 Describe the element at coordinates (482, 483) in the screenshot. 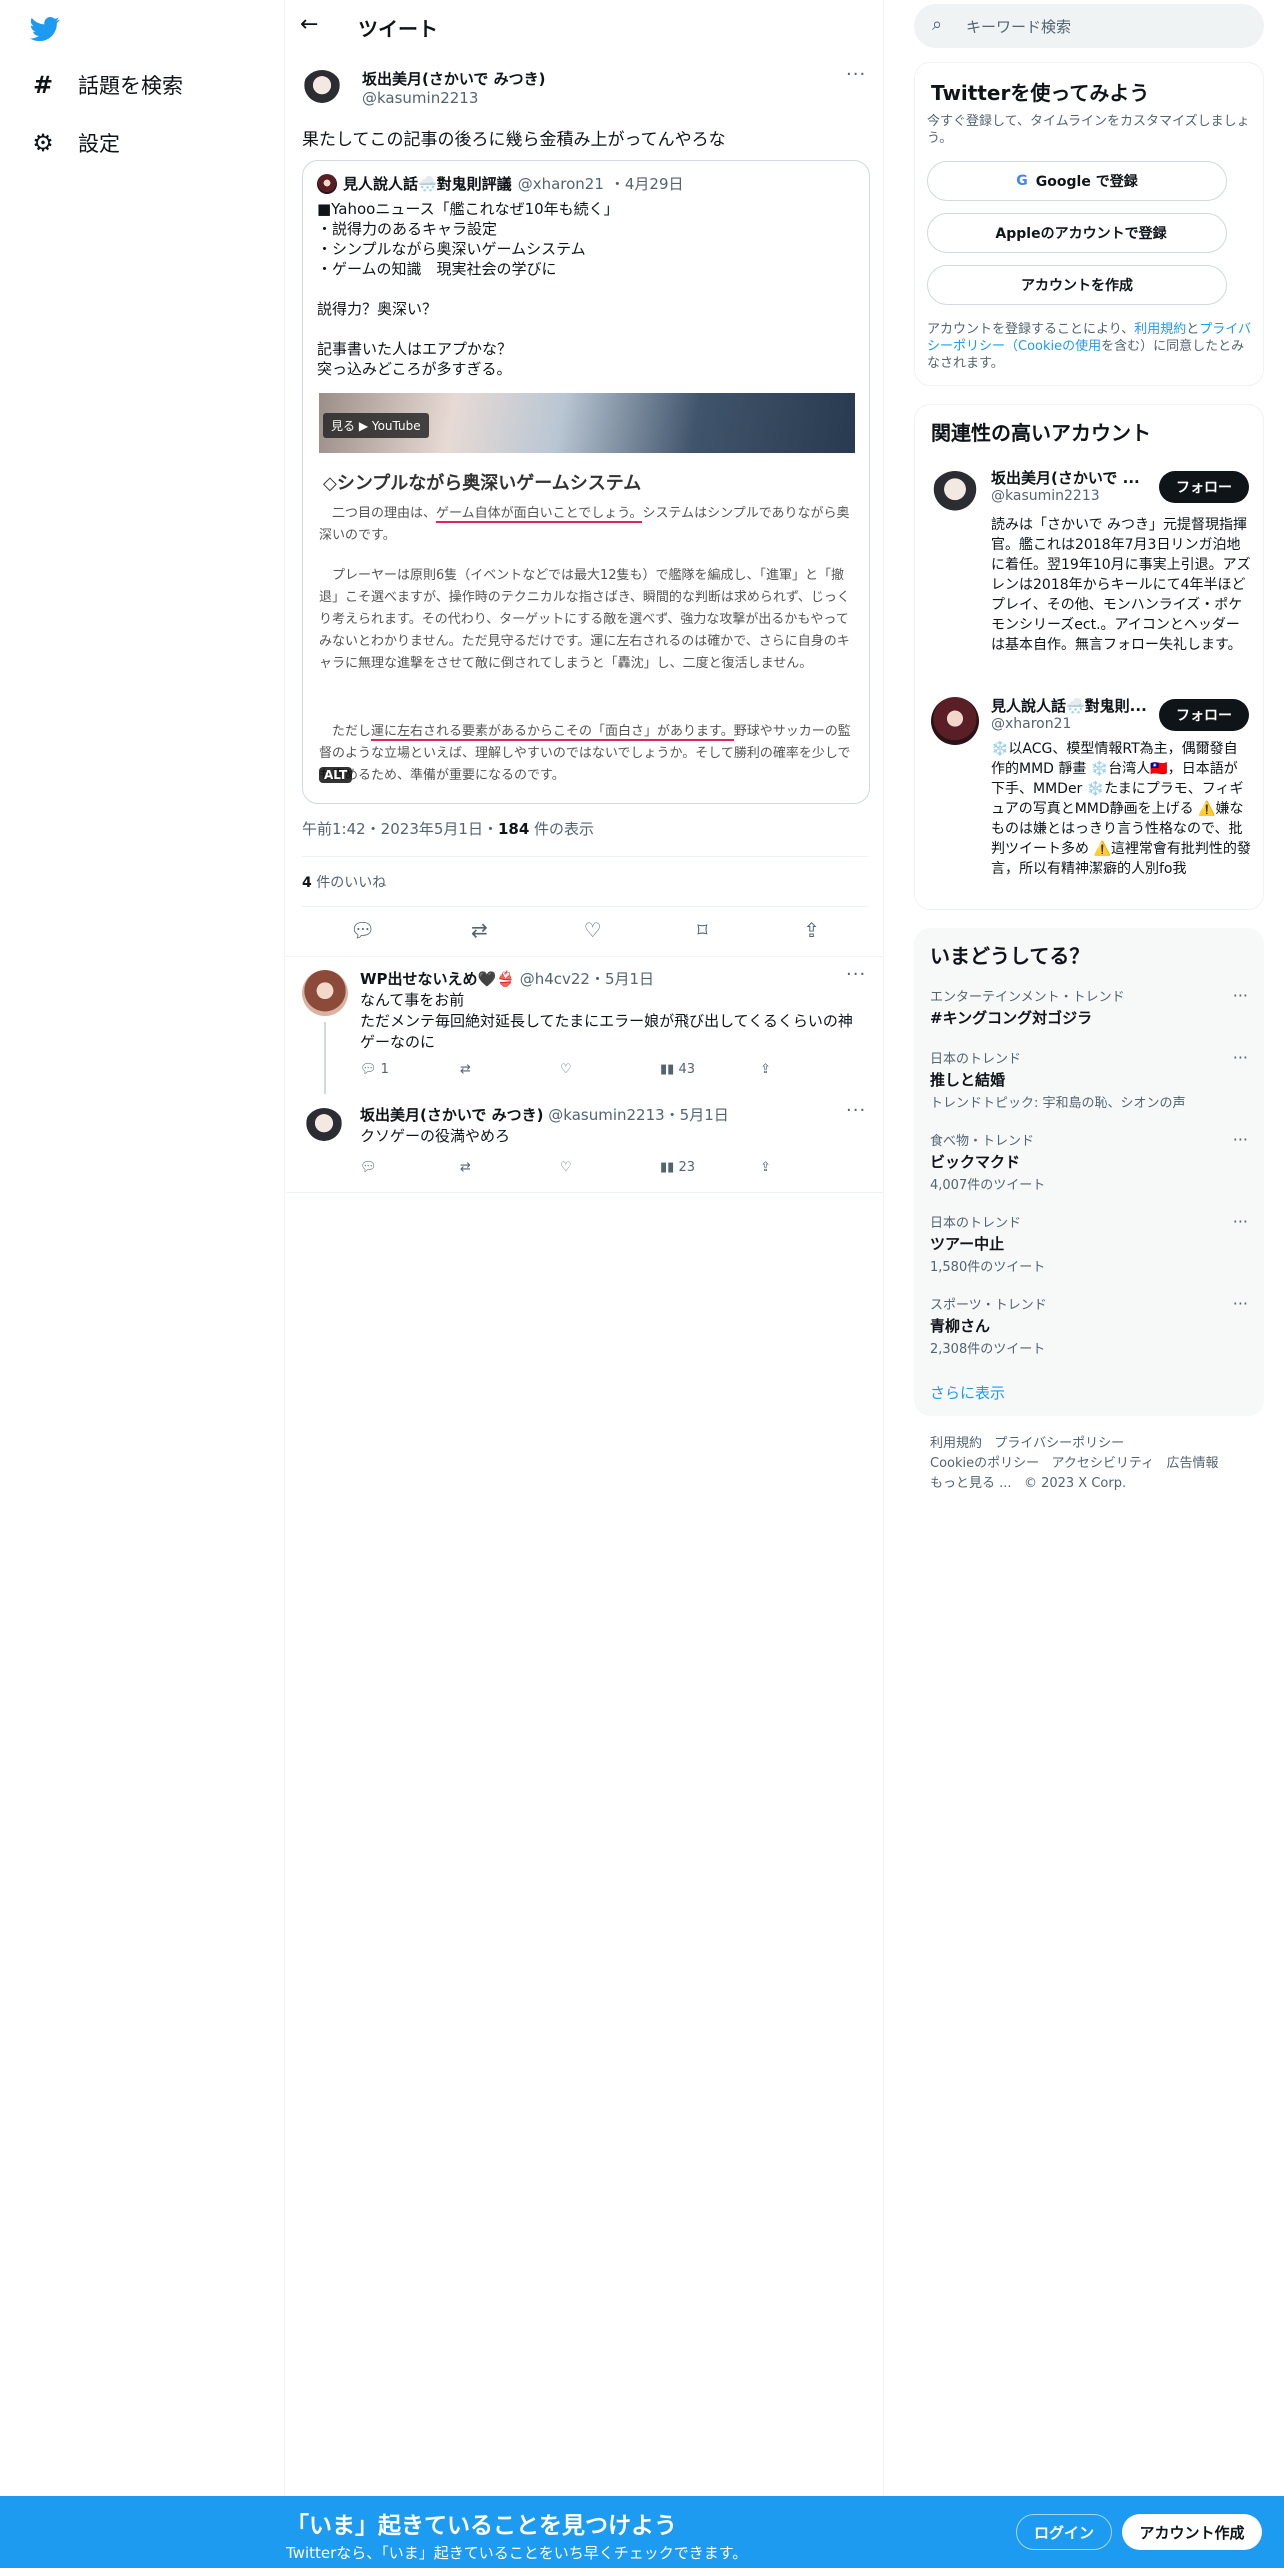

I see `article-heading: ◇シンプルながら奥深いゲームシステム` at that location.